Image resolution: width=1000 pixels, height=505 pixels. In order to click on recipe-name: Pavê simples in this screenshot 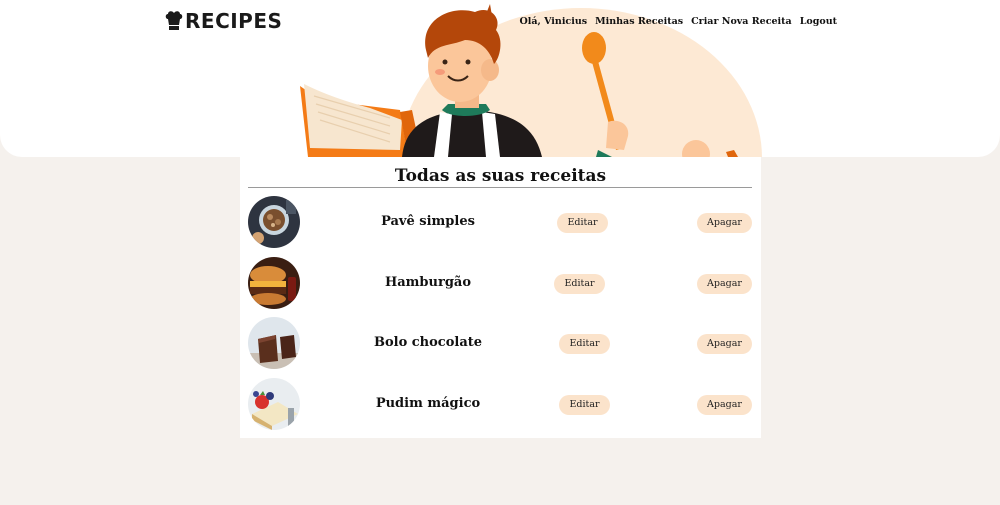, I will do `click(428, 221)`.